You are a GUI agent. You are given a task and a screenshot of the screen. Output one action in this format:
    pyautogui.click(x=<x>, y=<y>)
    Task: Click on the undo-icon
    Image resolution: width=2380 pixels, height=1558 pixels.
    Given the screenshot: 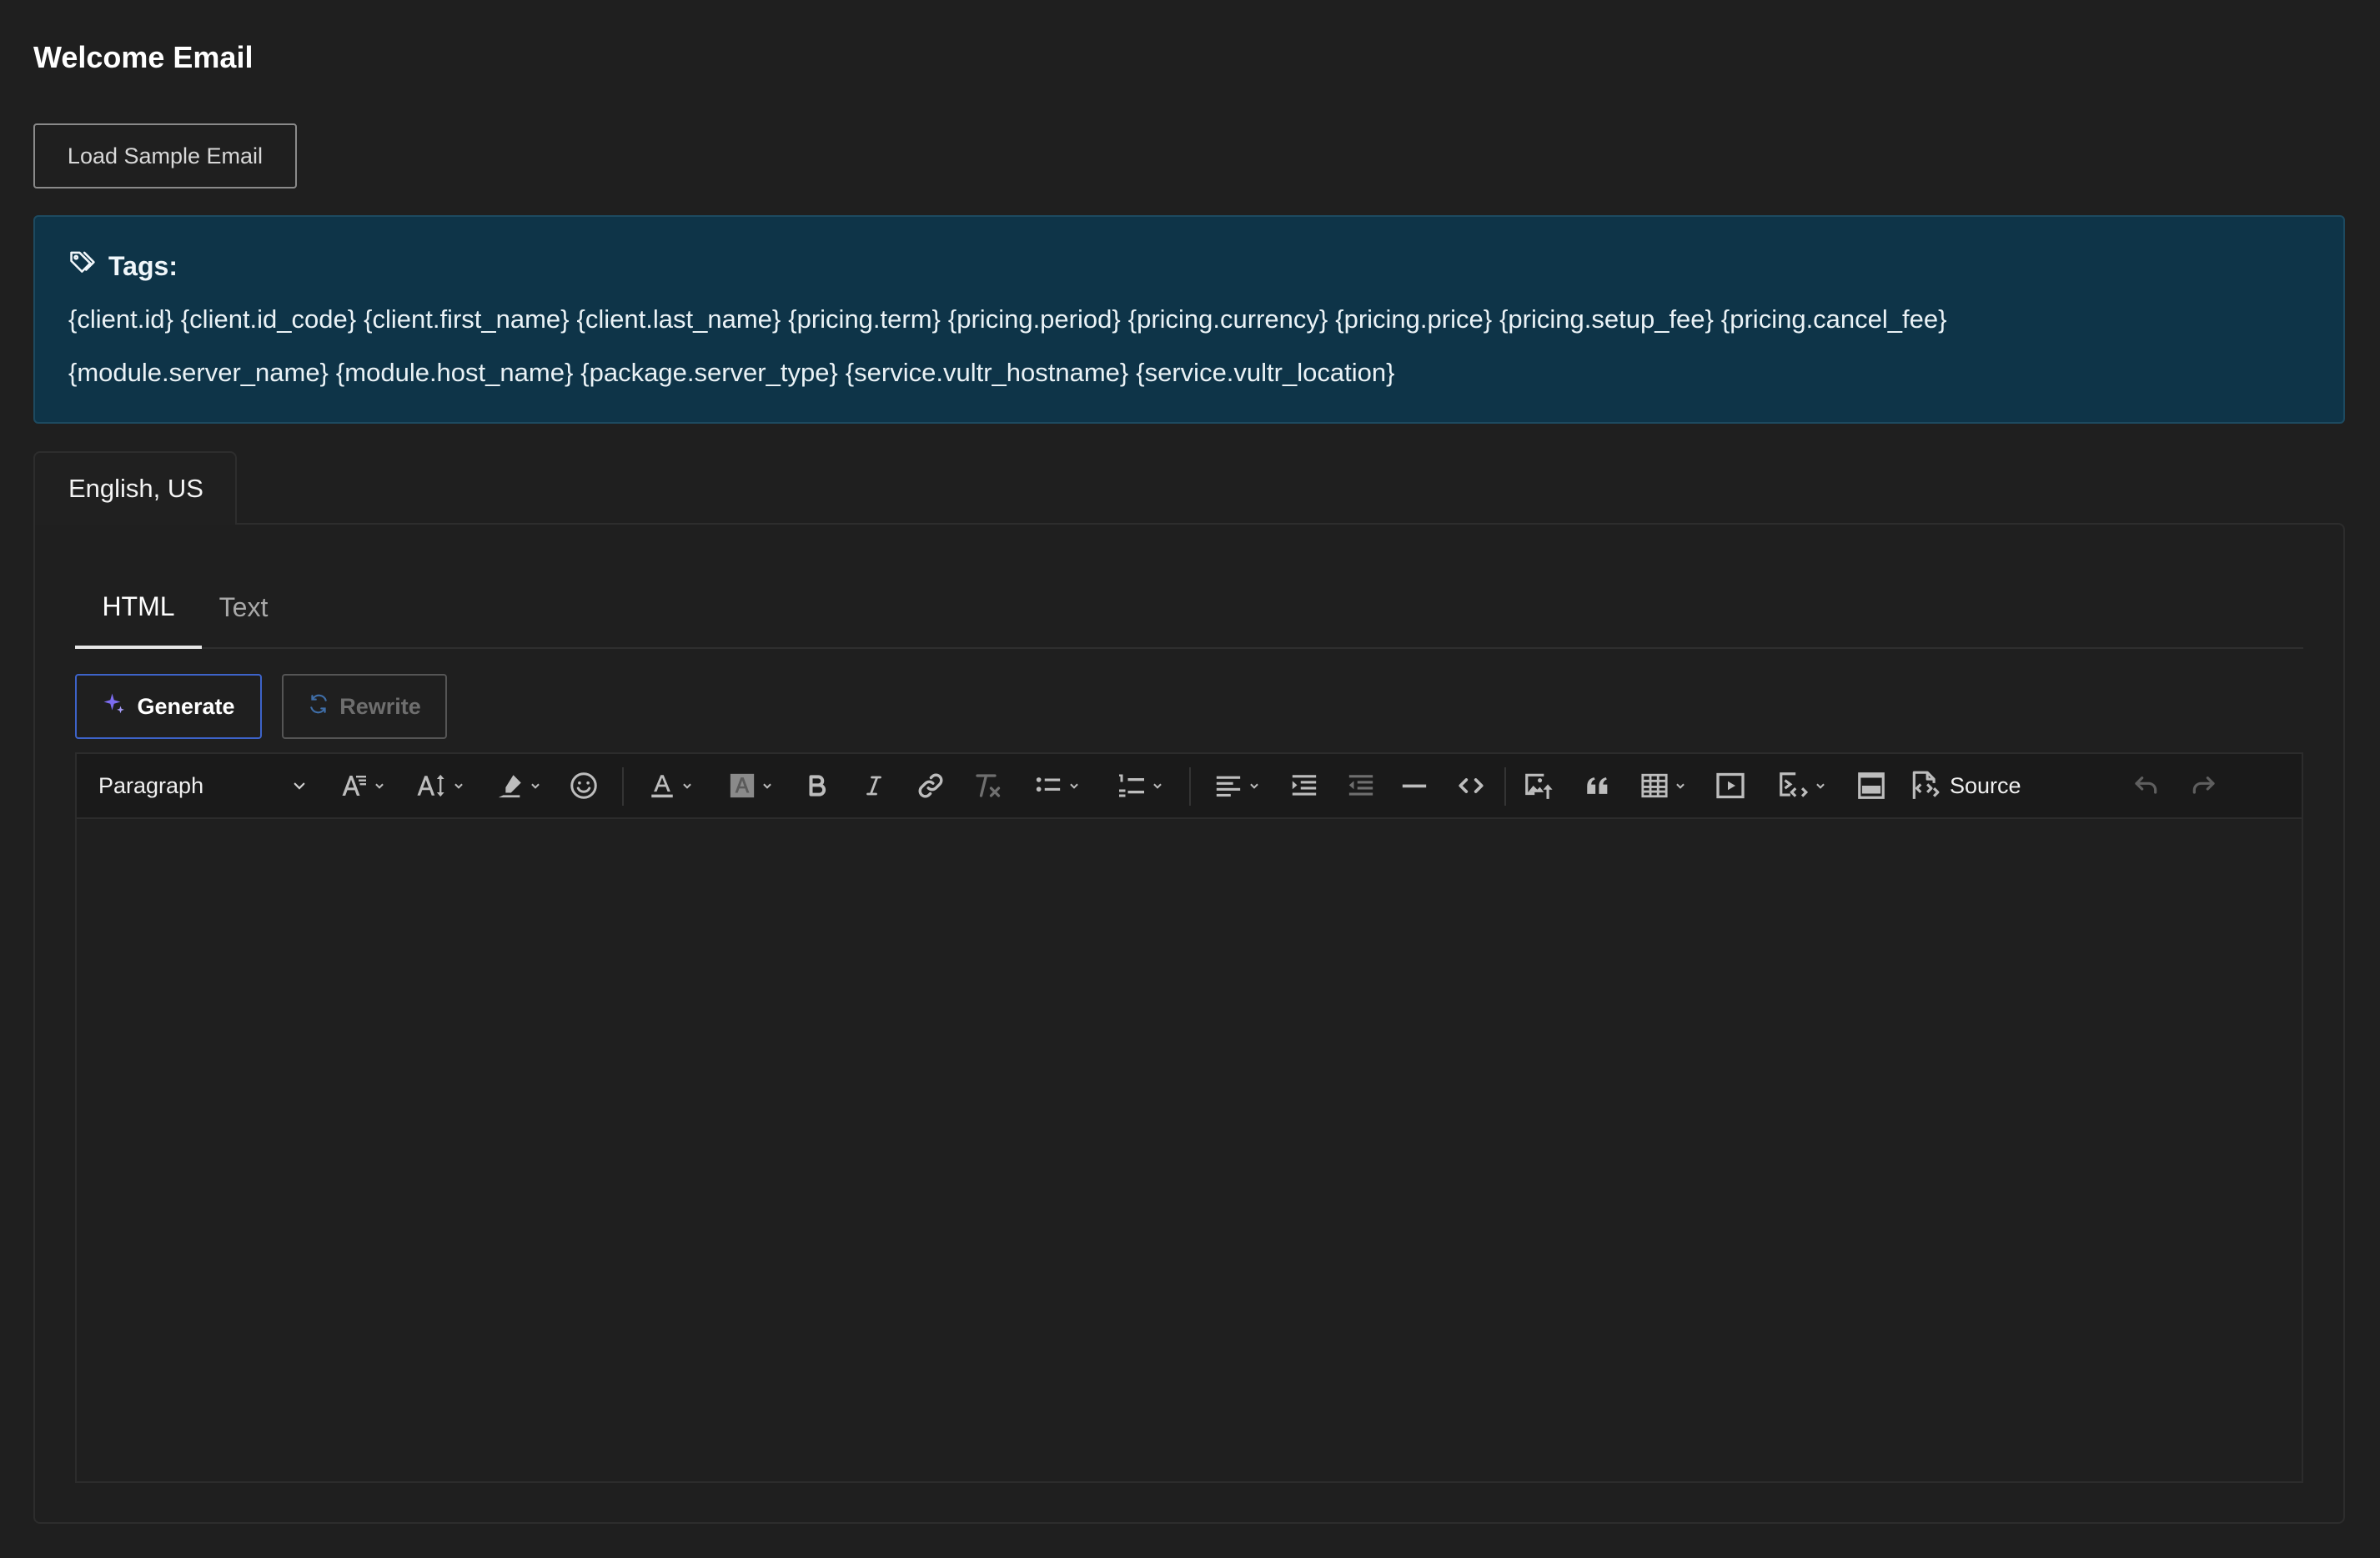 What is the action you would take?
    pyautogui.click(x=2146, y=785)
    